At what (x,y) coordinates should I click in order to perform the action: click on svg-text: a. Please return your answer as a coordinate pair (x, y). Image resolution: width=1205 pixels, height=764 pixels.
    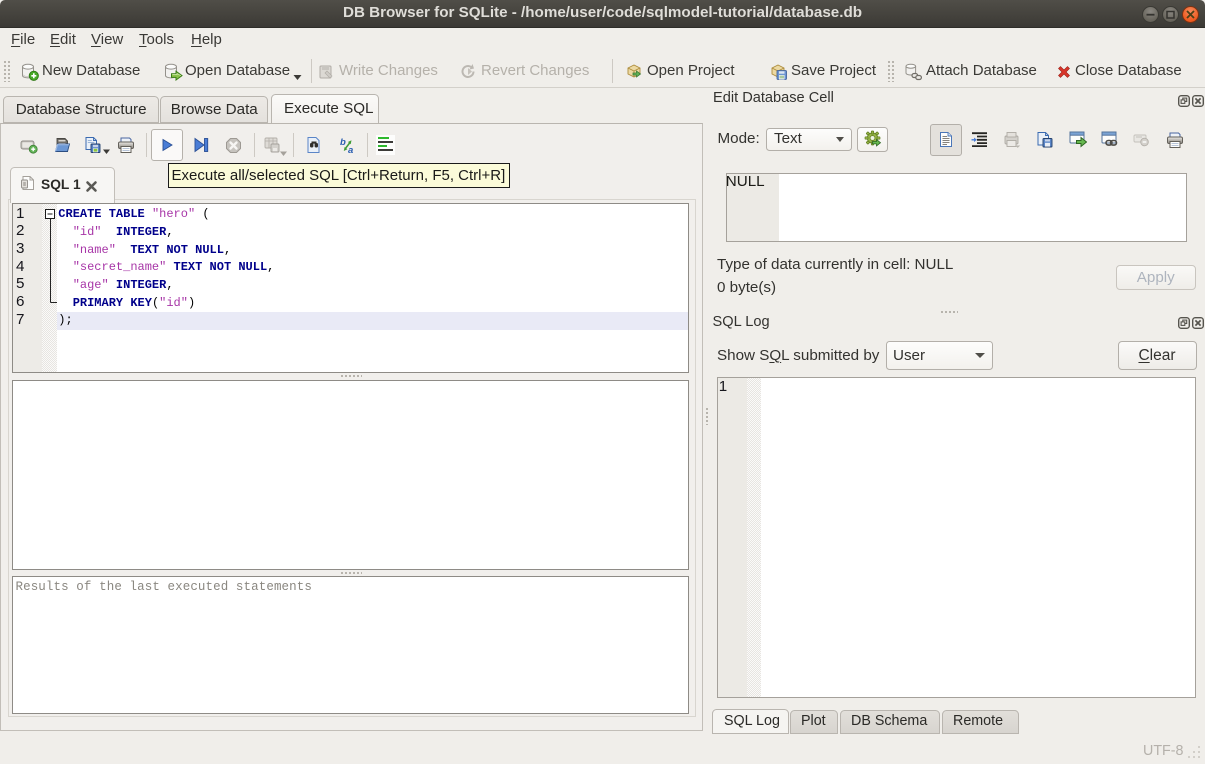
    Looking at the image, I should click on (350, 150).